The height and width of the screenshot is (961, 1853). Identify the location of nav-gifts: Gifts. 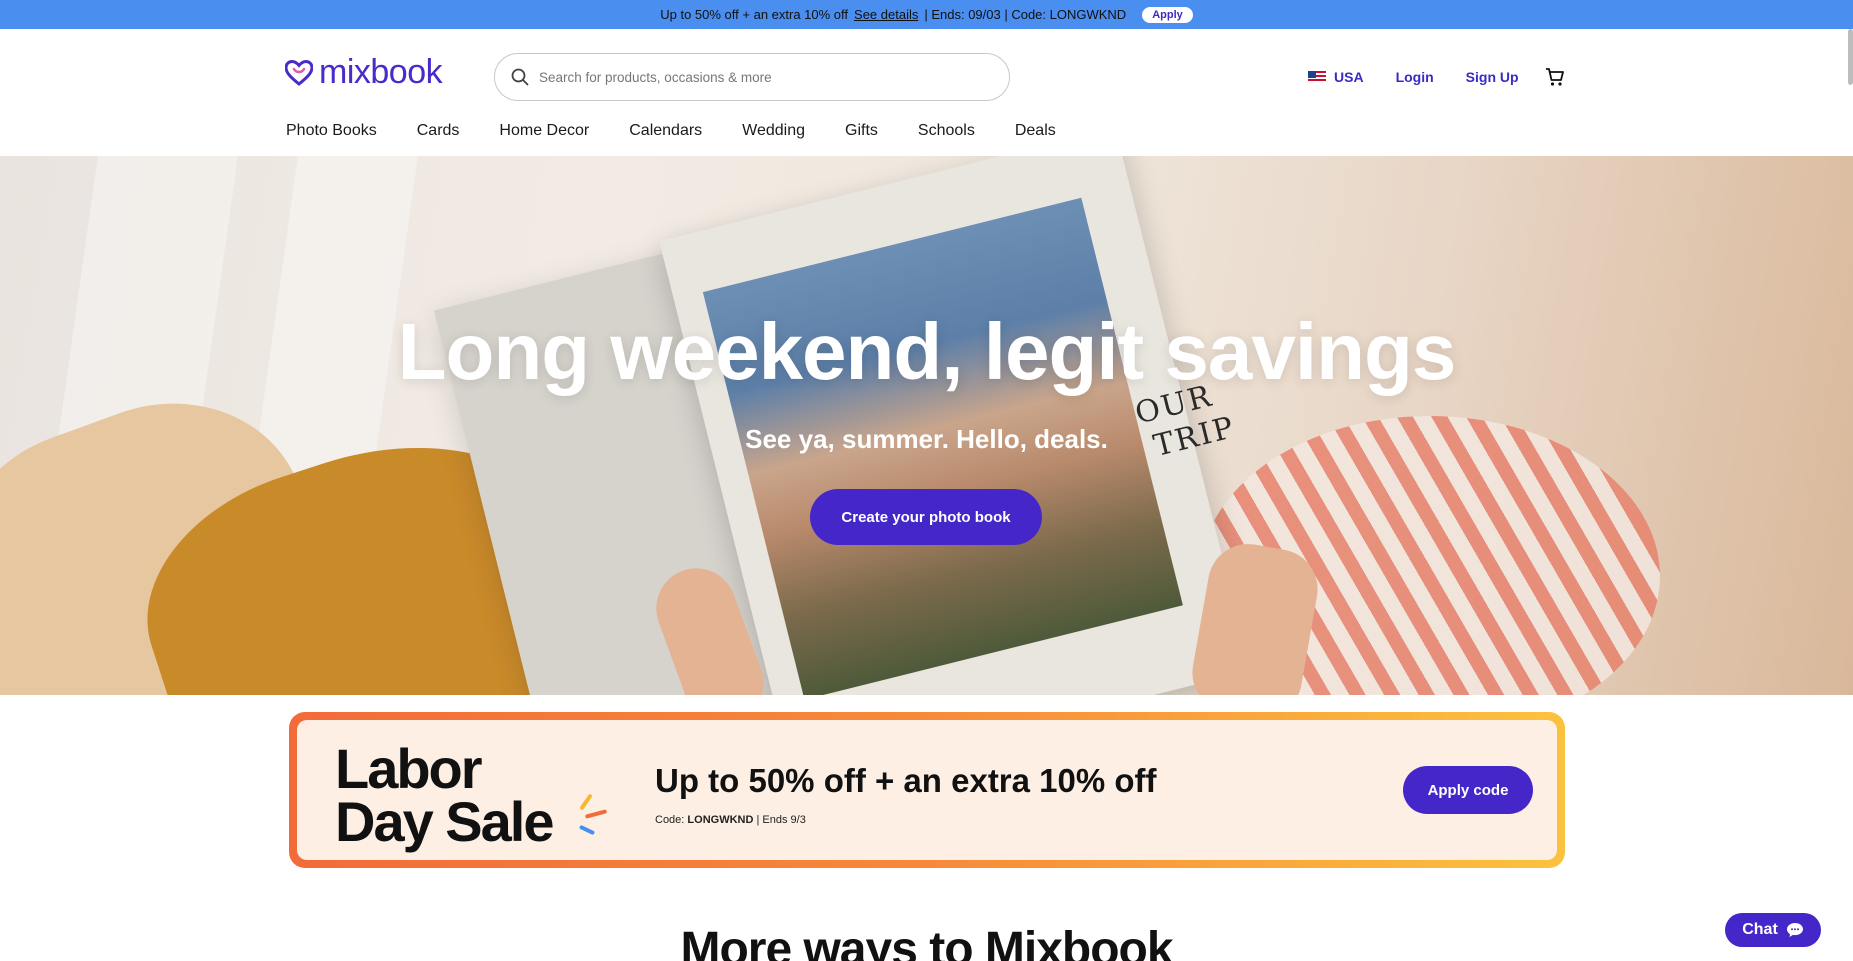
(861, 131).